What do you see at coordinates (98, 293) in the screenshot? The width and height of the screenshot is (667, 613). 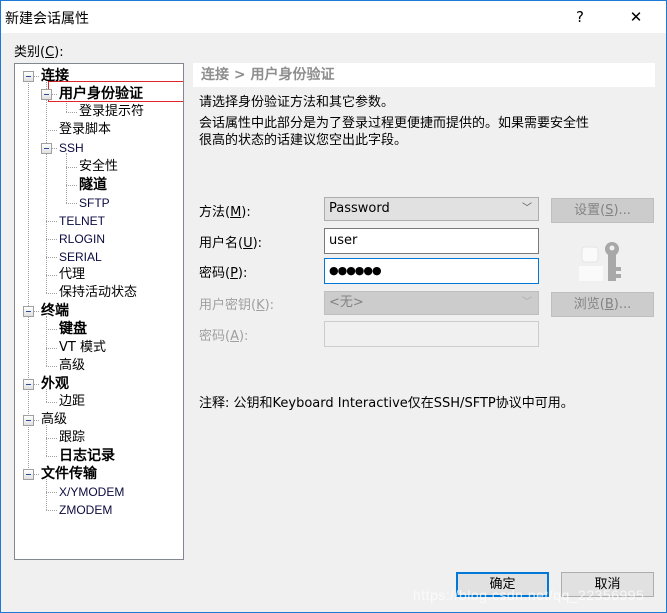 I see `tree-item: 保持活动状态` at bounding box center [98, 293].